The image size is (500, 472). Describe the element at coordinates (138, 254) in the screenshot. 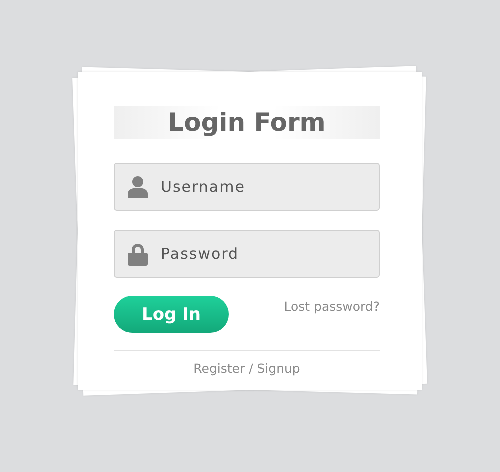

I see `lock-icon` at that location.